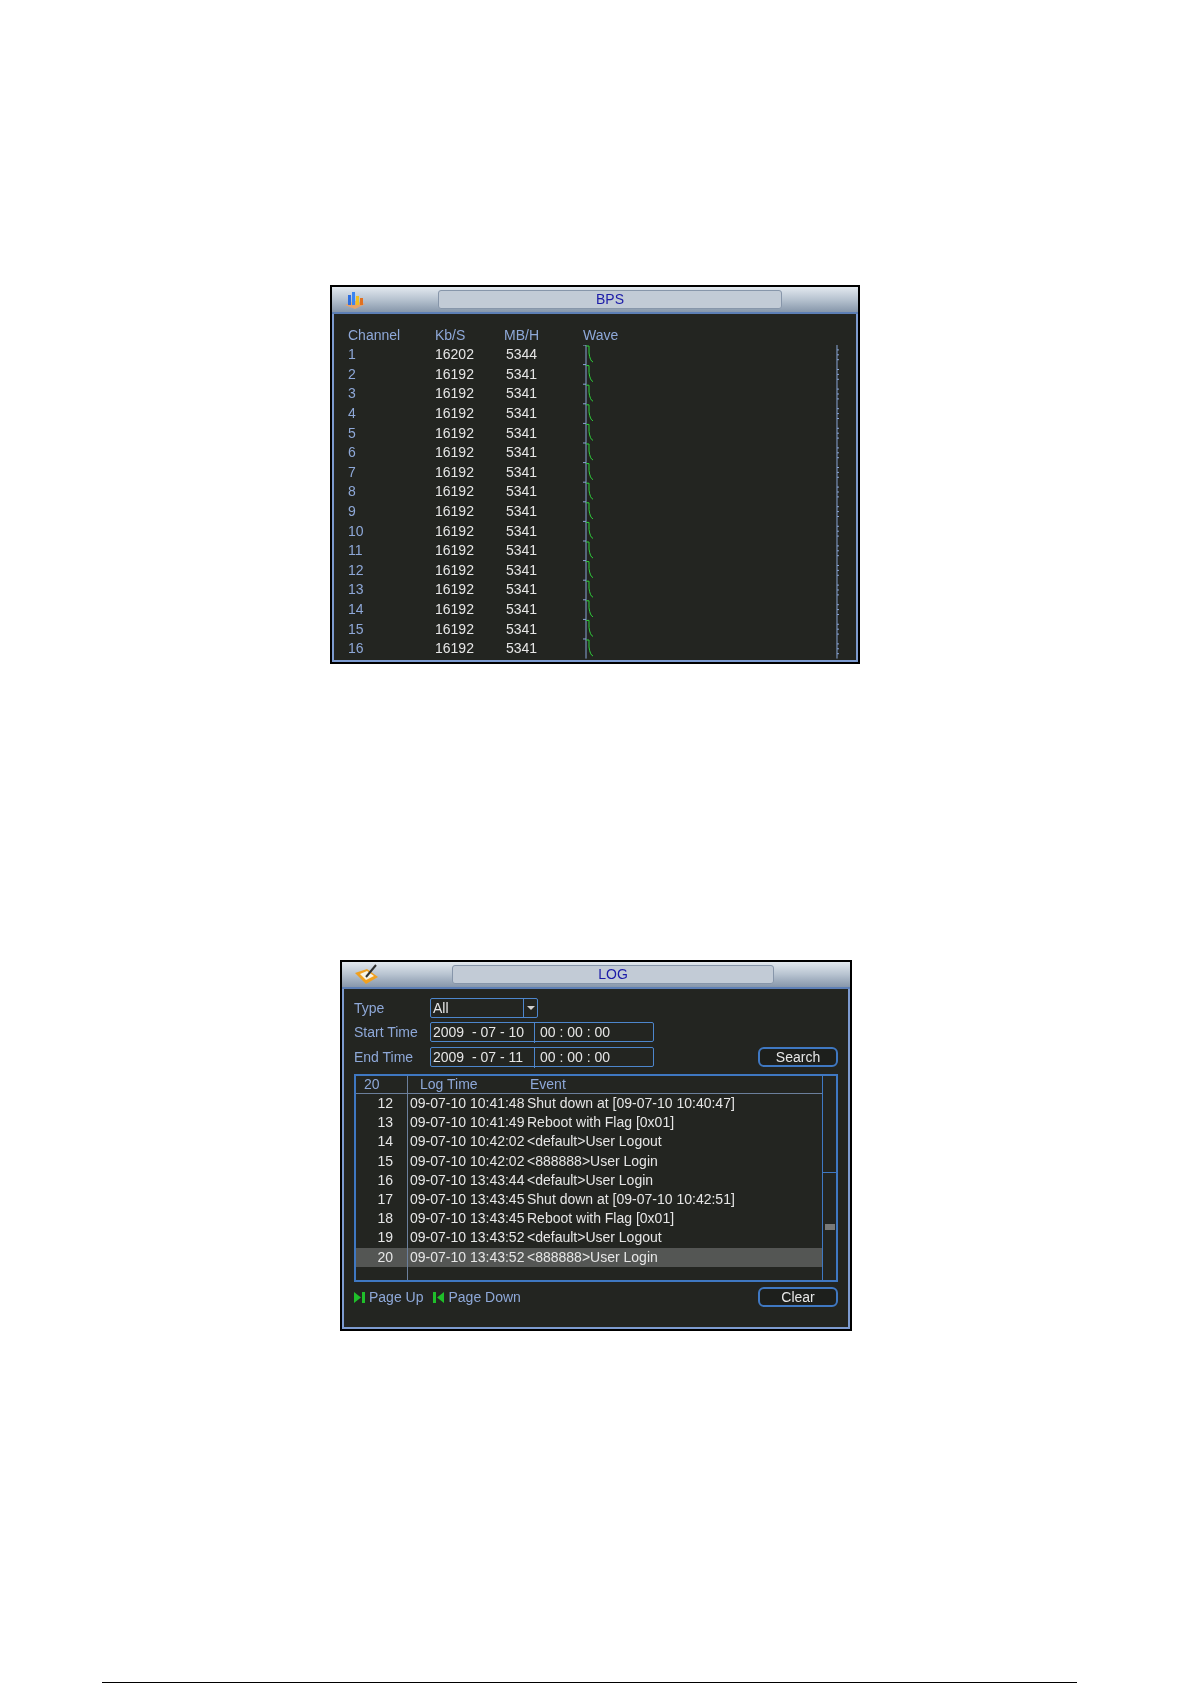 This screenshot has width=1192, height=1685. I want to click on column-header: Kb/S, so click(450, 335).